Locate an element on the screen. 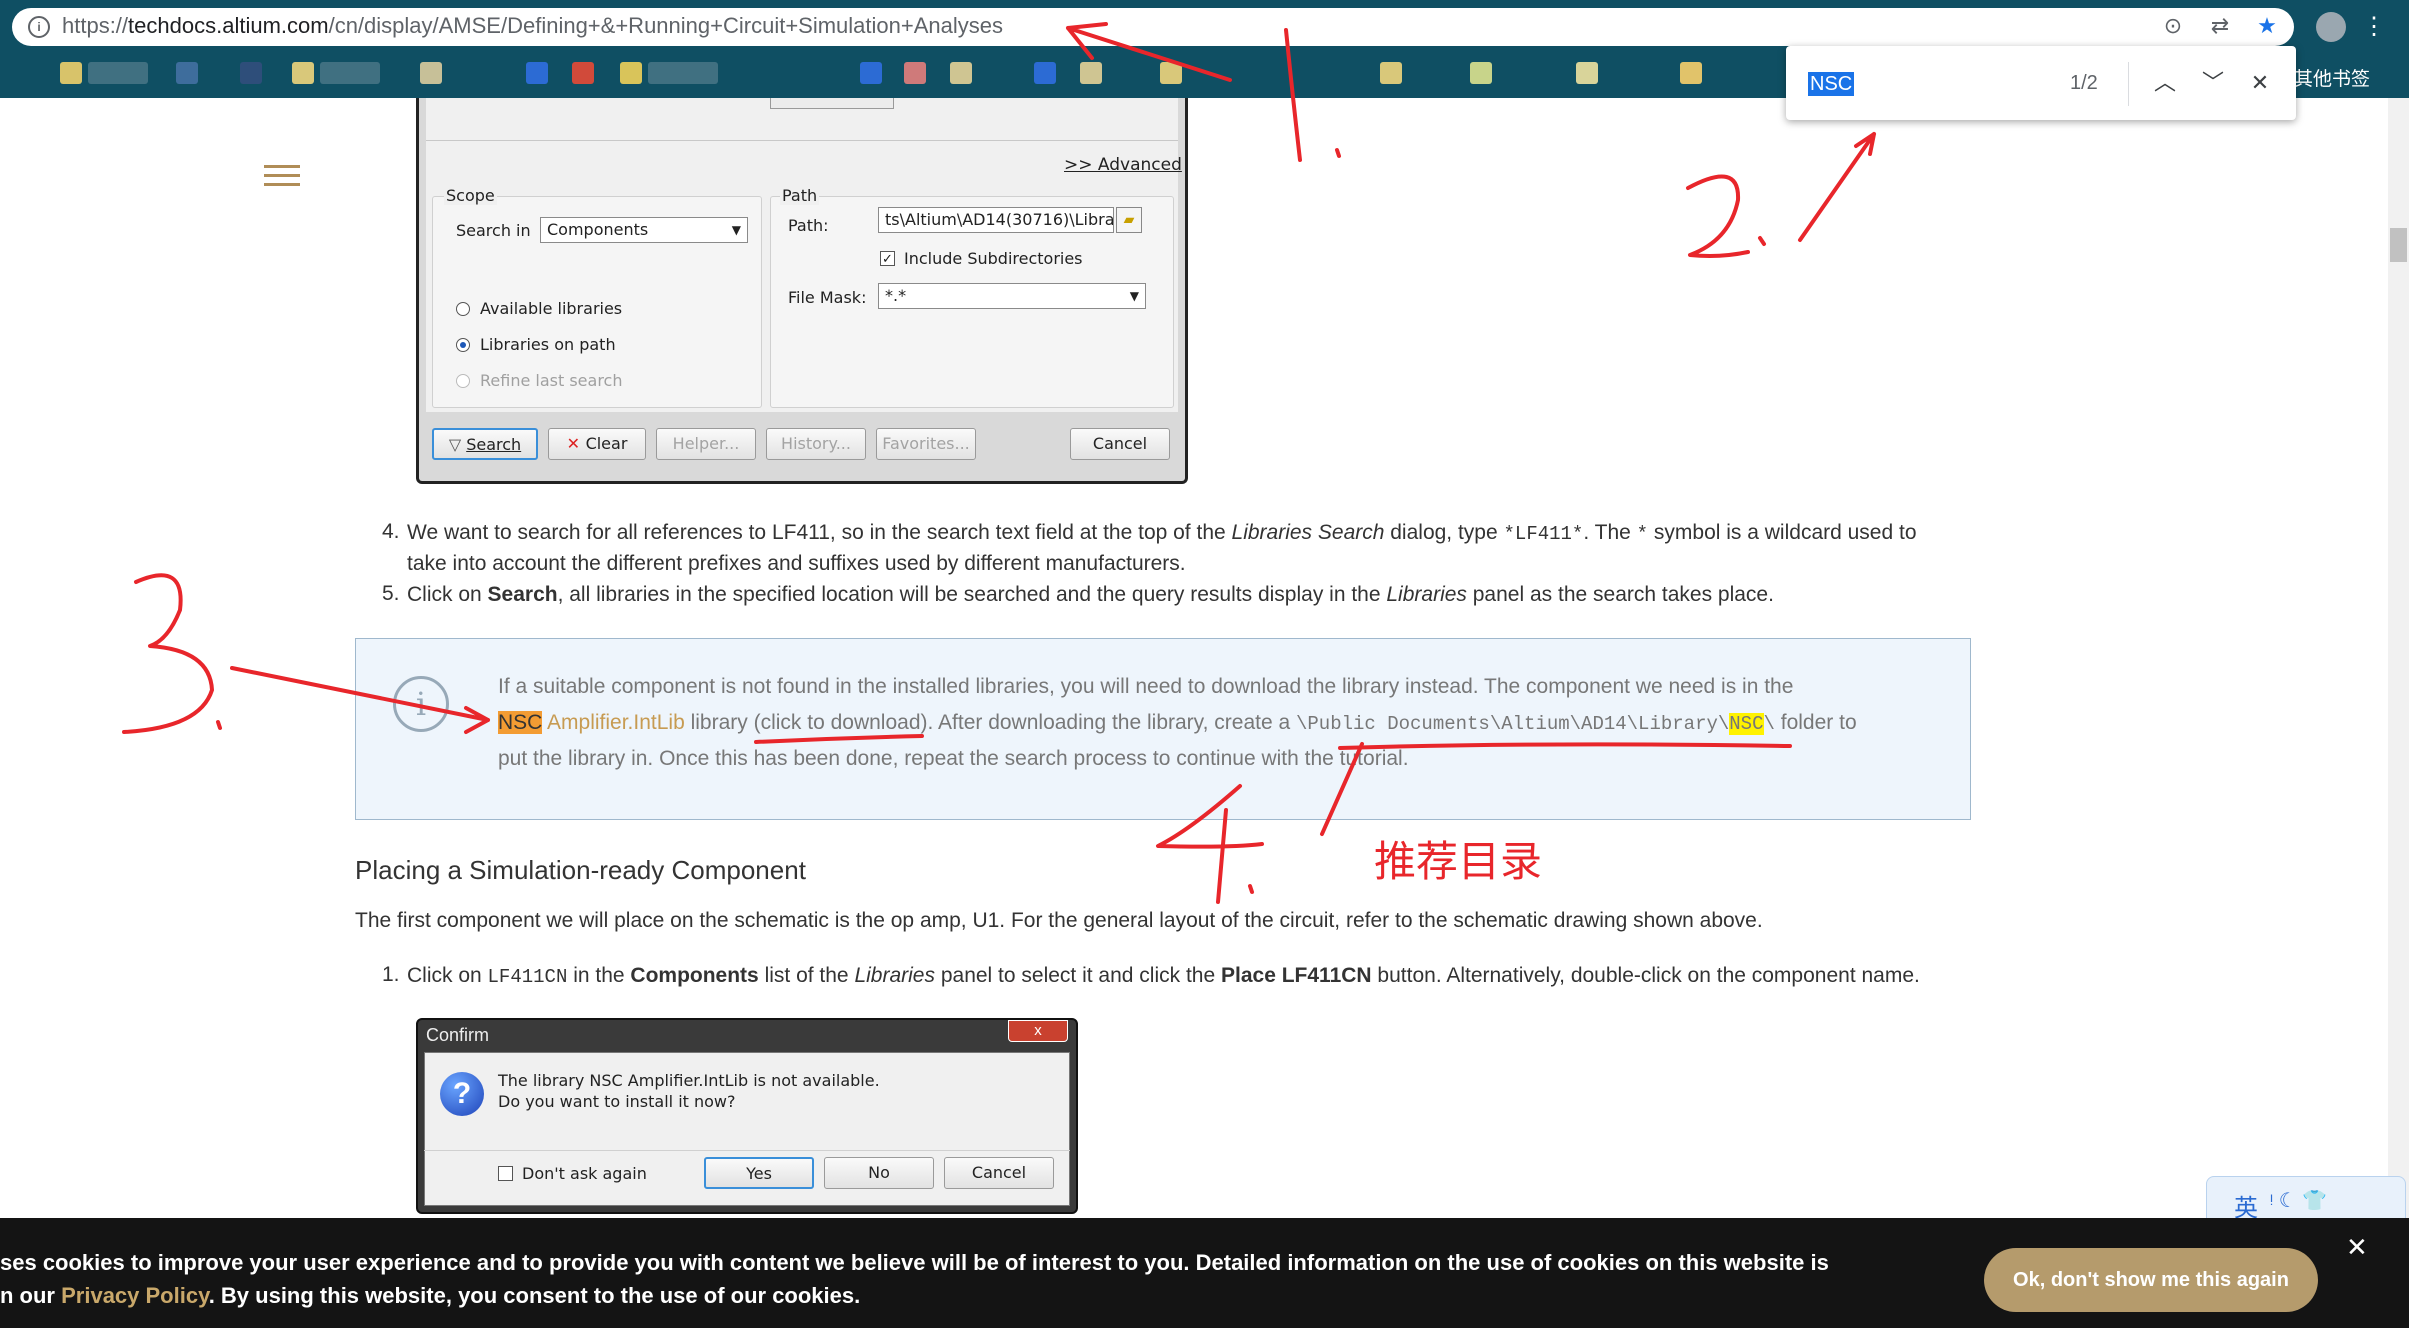 This screenshot has width=2409, height=1328. clear-button: ✕ Clear is located at coordinates (597, 444).